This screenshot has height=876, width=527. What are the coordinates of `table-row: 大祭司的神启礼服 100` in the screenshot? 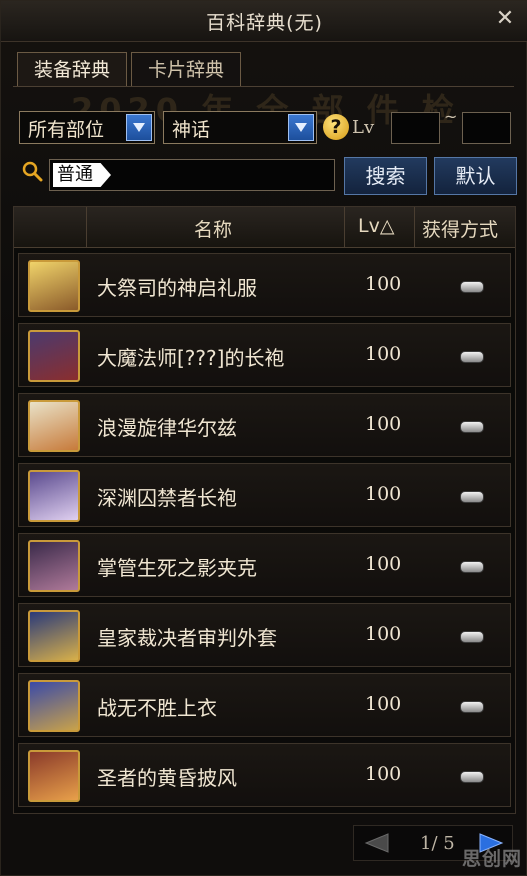 It's located at (264, 285).